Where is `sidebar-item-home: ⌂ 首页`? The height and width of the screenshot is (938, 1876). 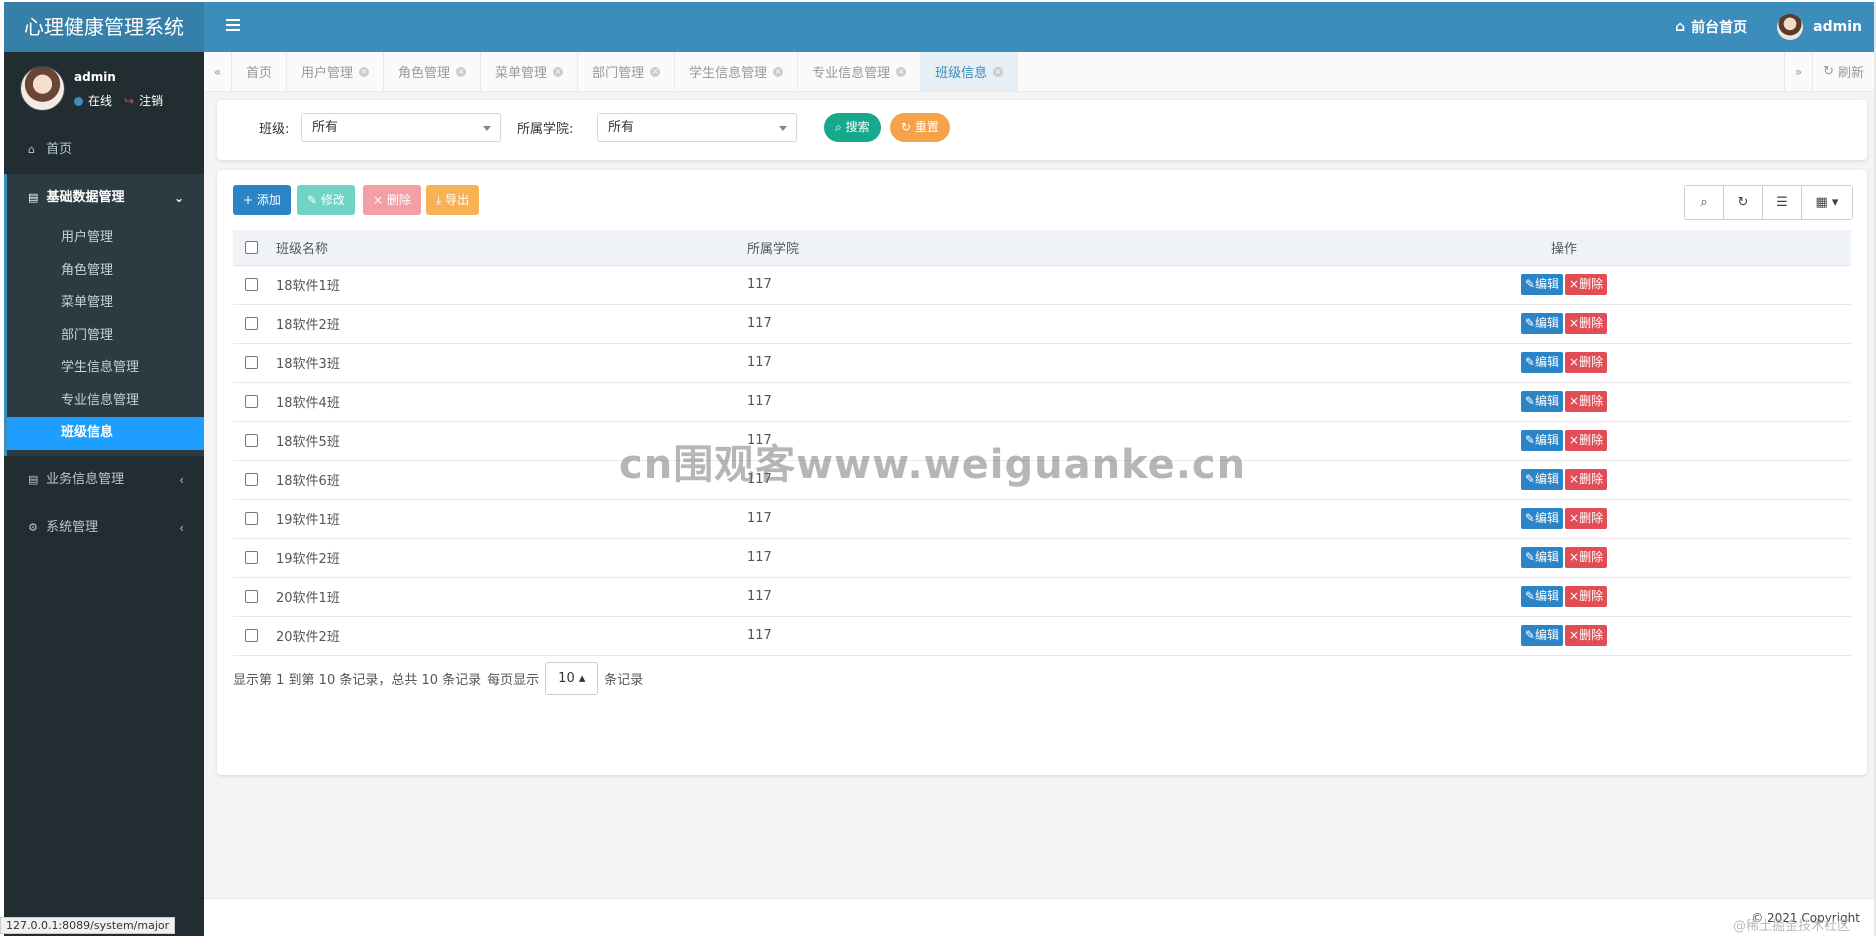
sidebar-item-home: ⌂ 首页 is located at coordinates (104, 150).